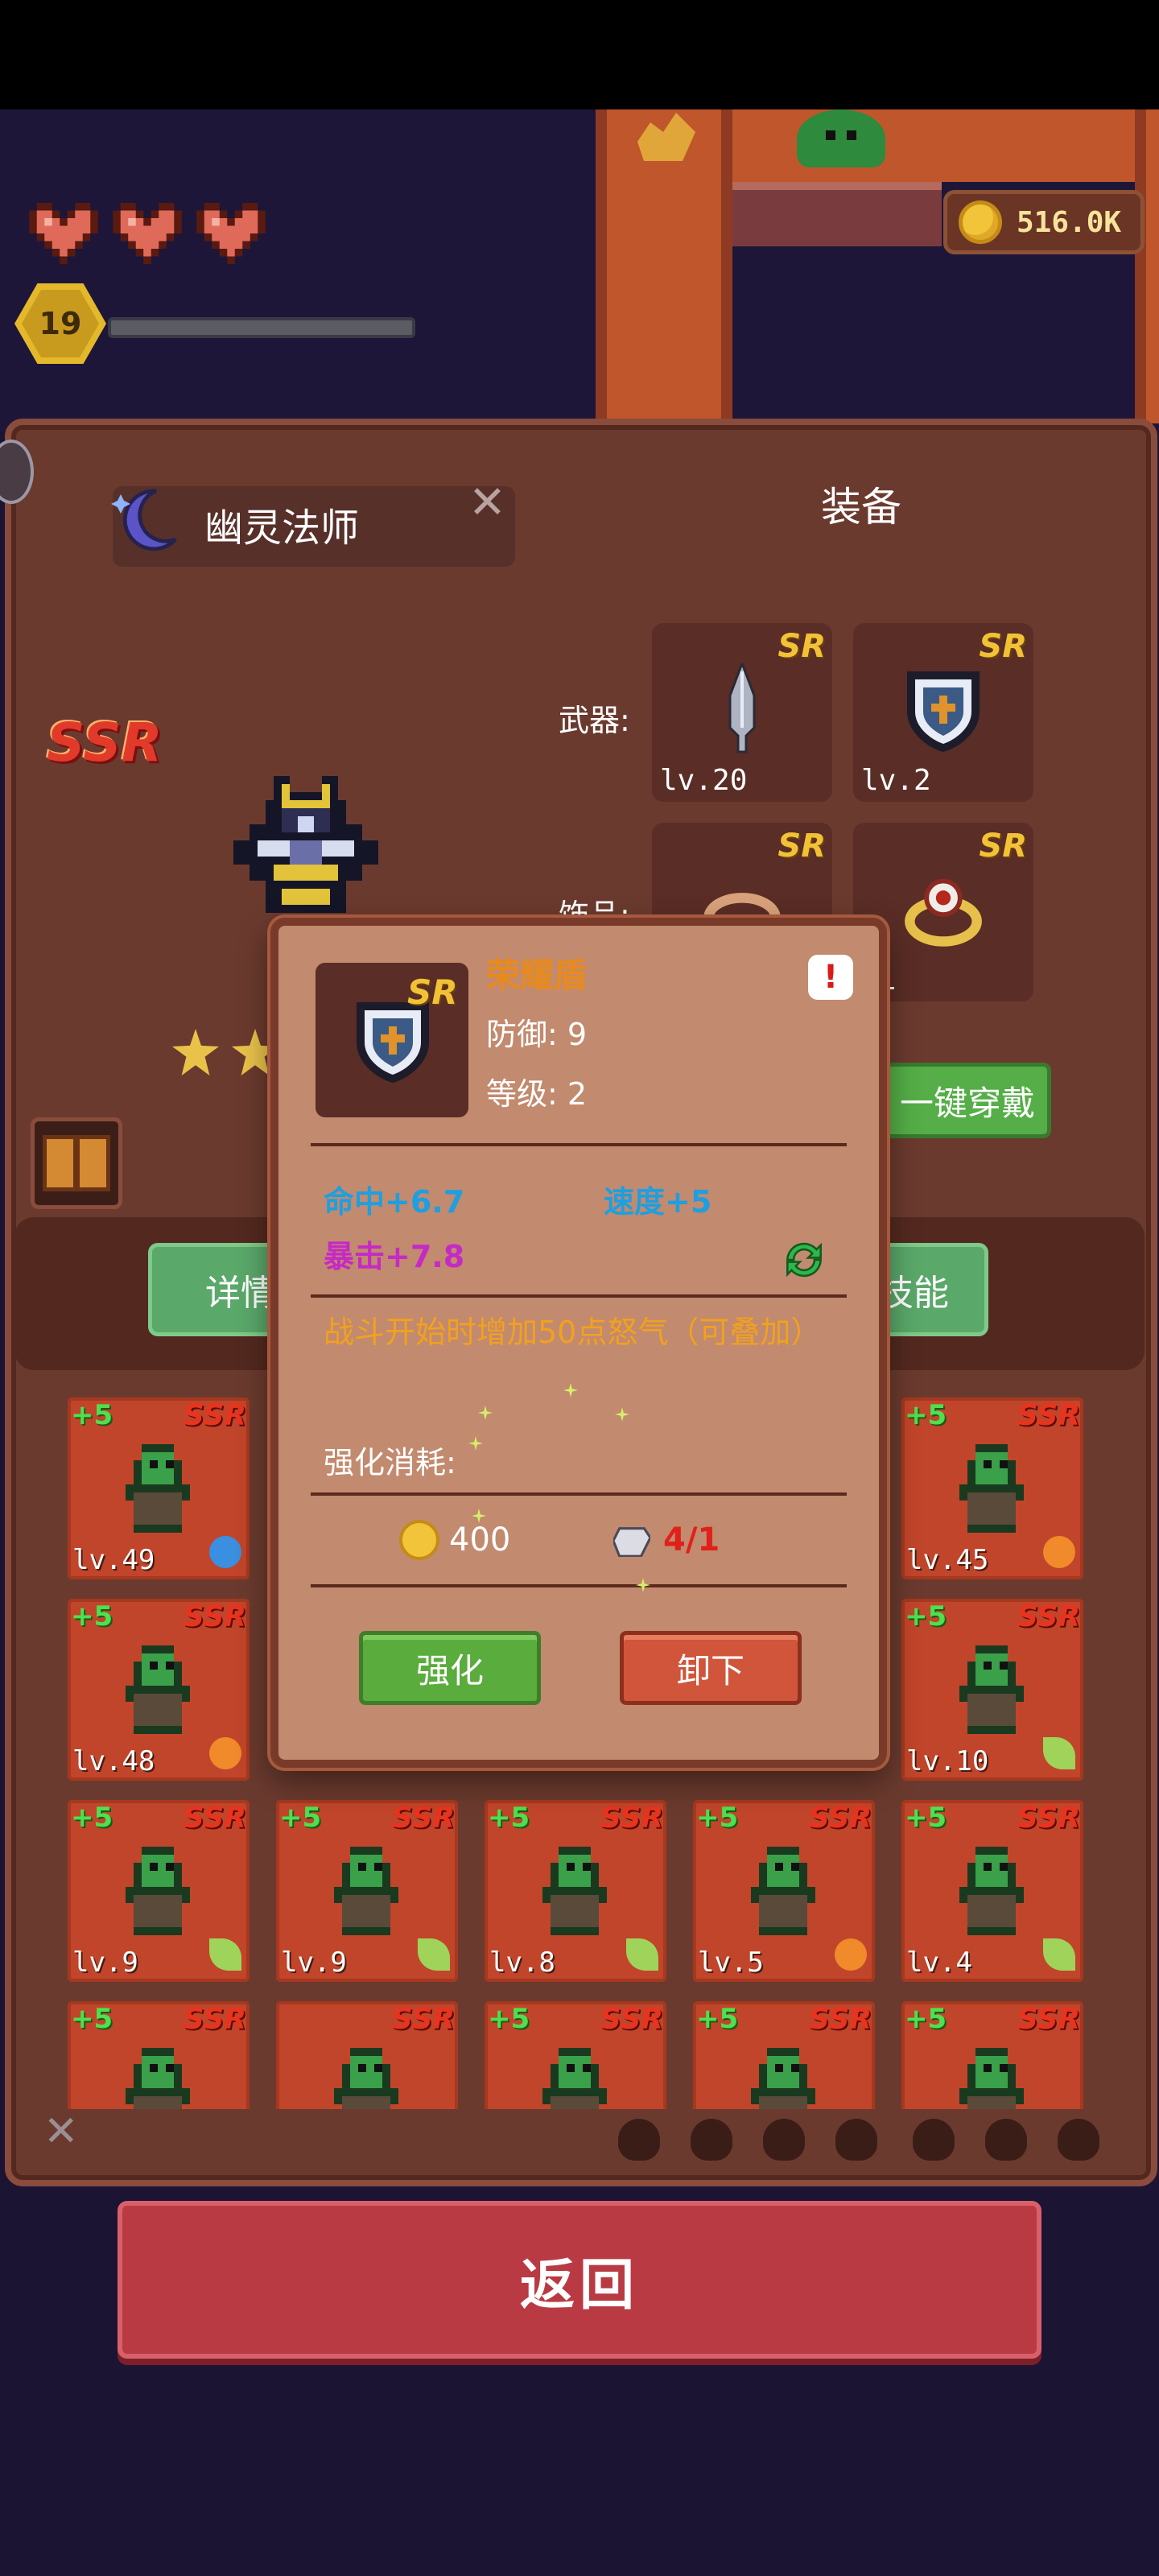  I want to click on unit-level: lv.8, so click(522, 1962).